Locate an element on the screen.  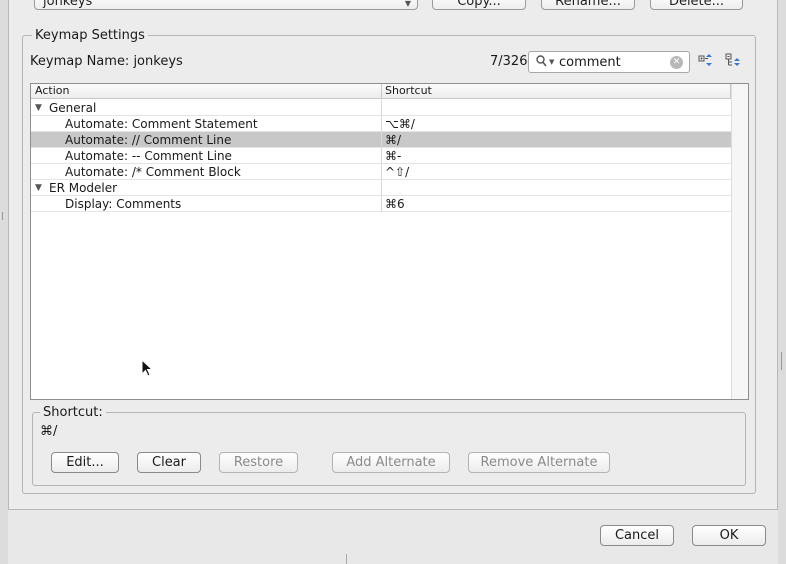
shortcut-value: ⌘/ is located at coordinates (49, 431).